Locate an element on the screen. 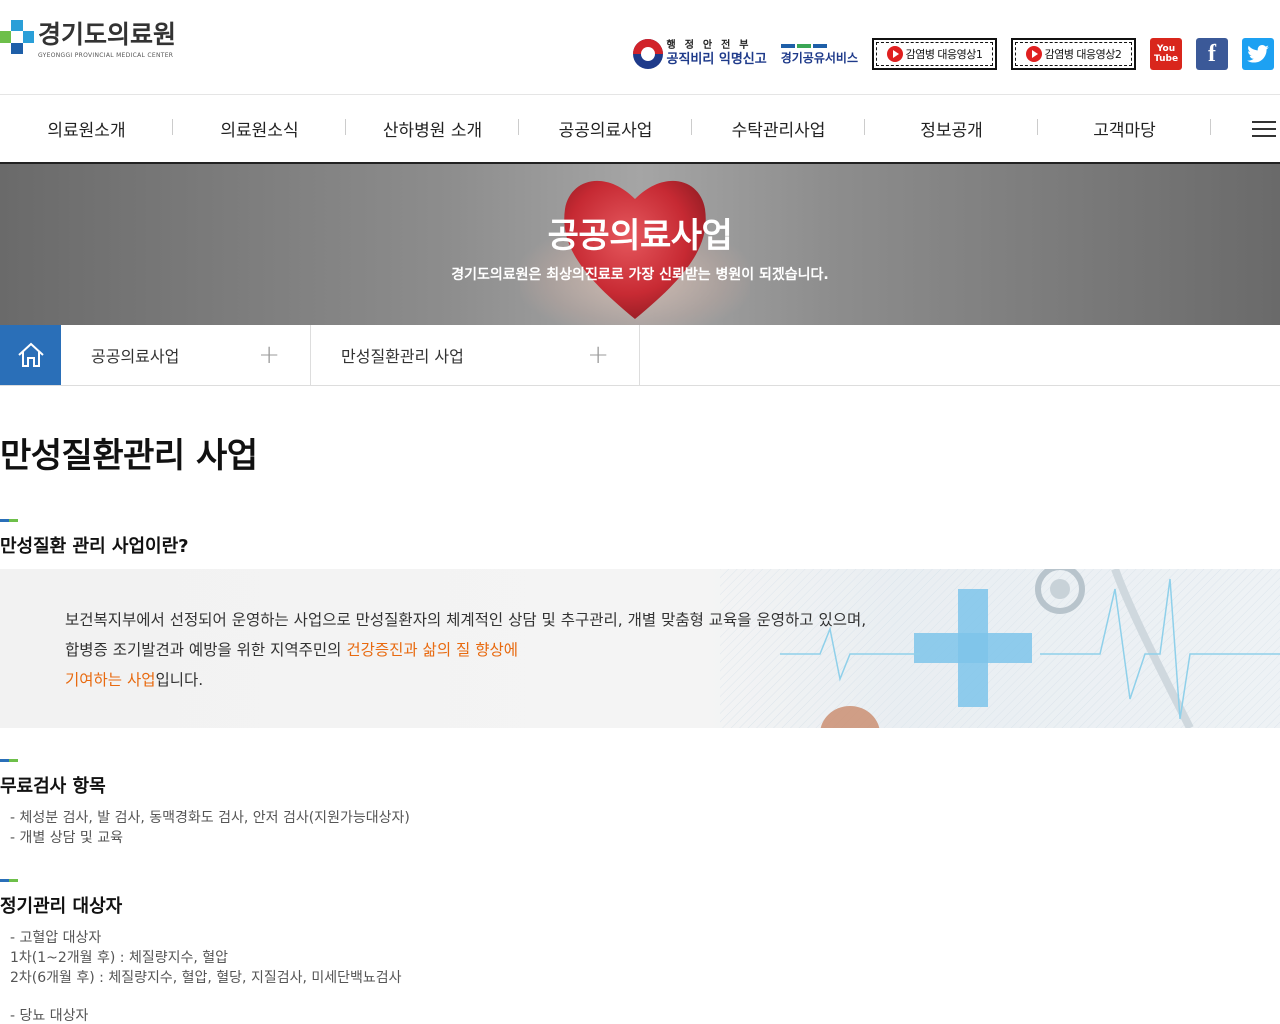 The image size is (1280, 1024). list-item: - 당뇨 대상자 is located at coordinates (49, 1016).